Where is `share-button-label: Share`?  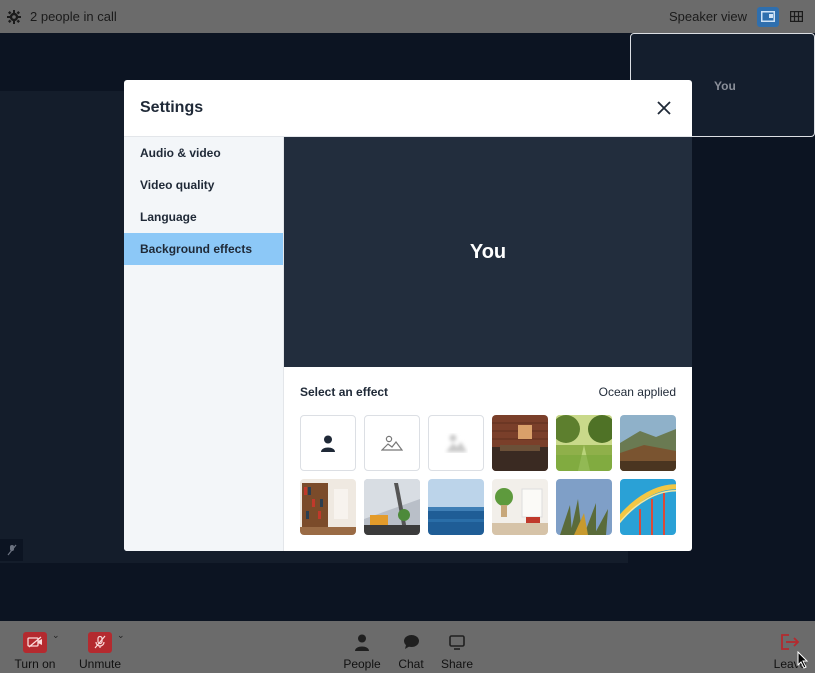
share-button-label: Share is located at coordinates (457, 664).